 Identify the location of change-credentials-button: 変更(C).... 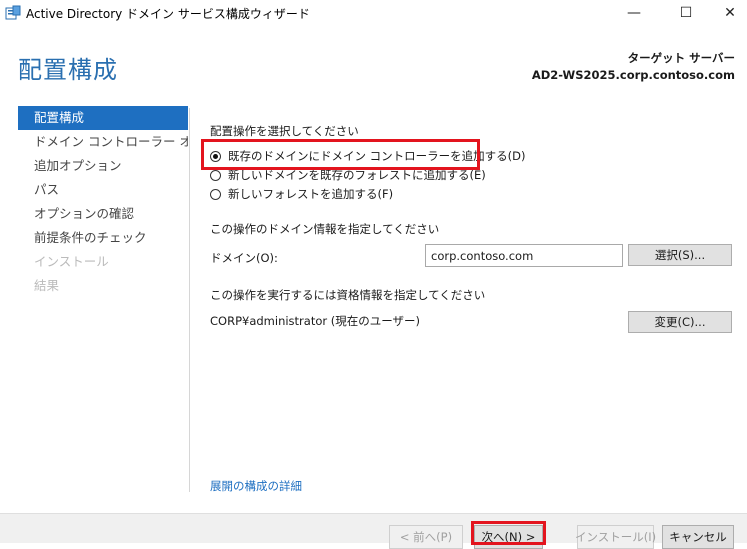
(680, 322).